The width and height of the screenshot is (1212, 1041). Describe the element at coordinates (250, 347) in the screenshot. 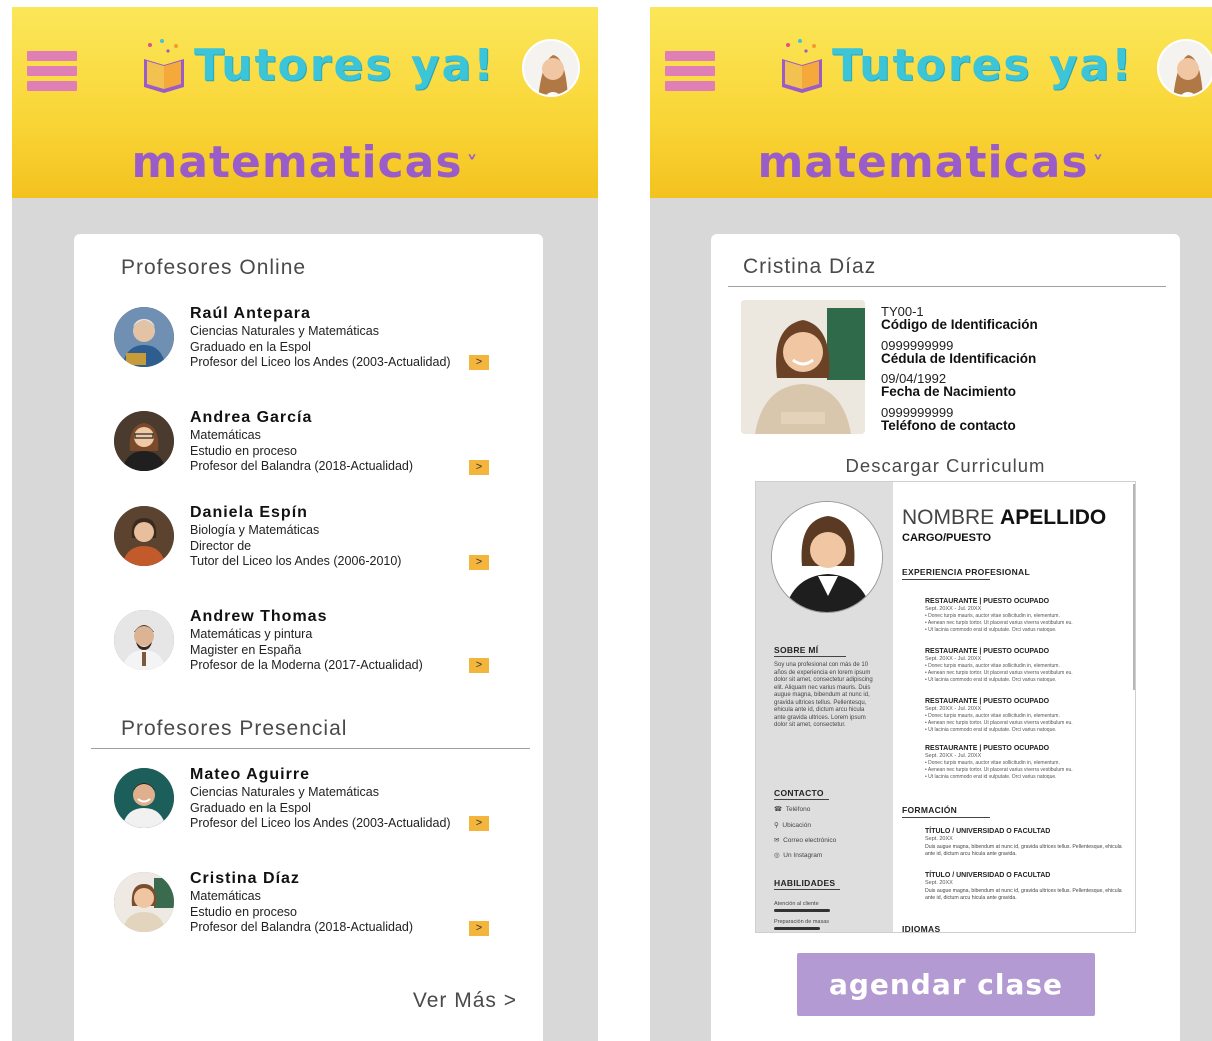

I see `teacher-education: Graduado en la Espol` at that location.